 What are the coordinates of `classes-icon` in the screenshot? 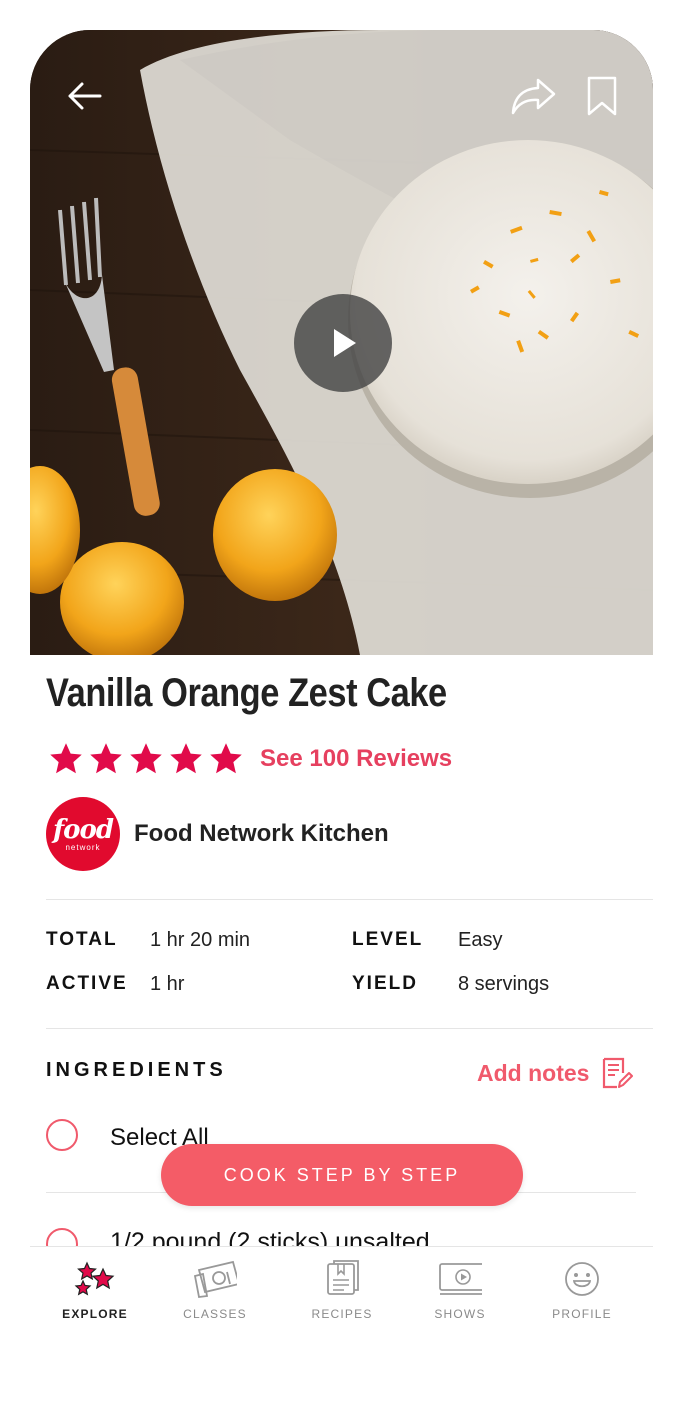 It's located at (215, 1279).